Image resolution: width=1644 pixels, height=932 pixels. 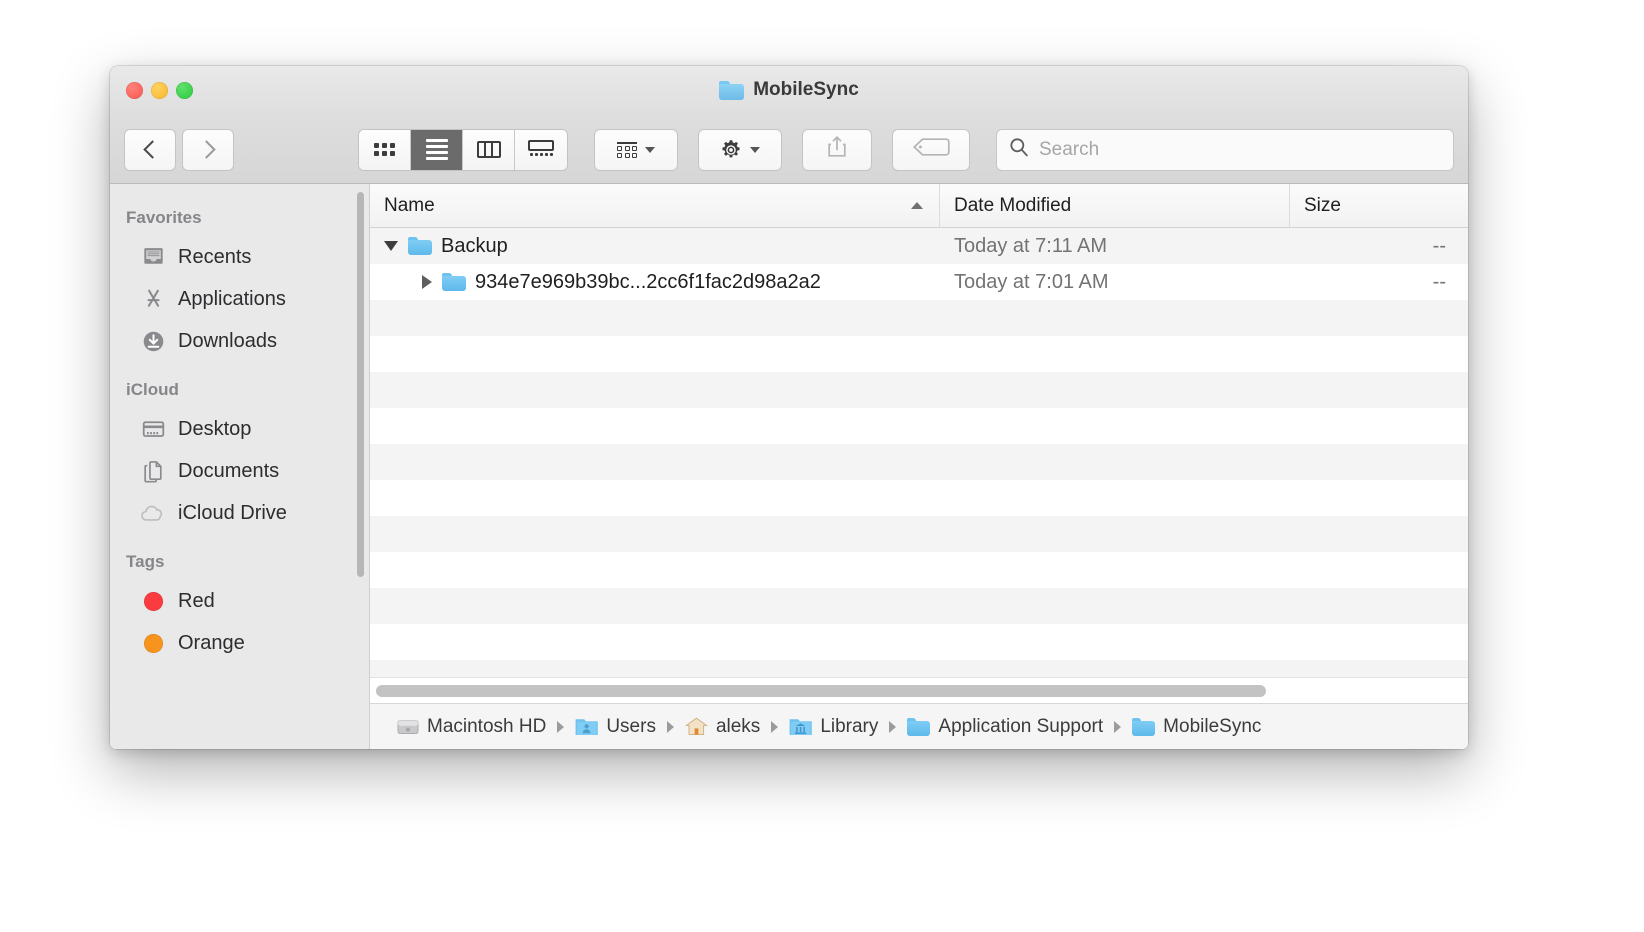 What do you see at coordinates (731, 150) in the screenshot?
I see `gear-icon` at bounding box center [731, 150].